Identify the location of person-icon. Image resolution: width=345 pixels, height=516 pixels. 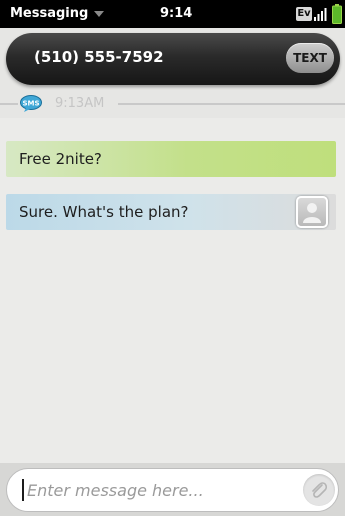
(312, 213).